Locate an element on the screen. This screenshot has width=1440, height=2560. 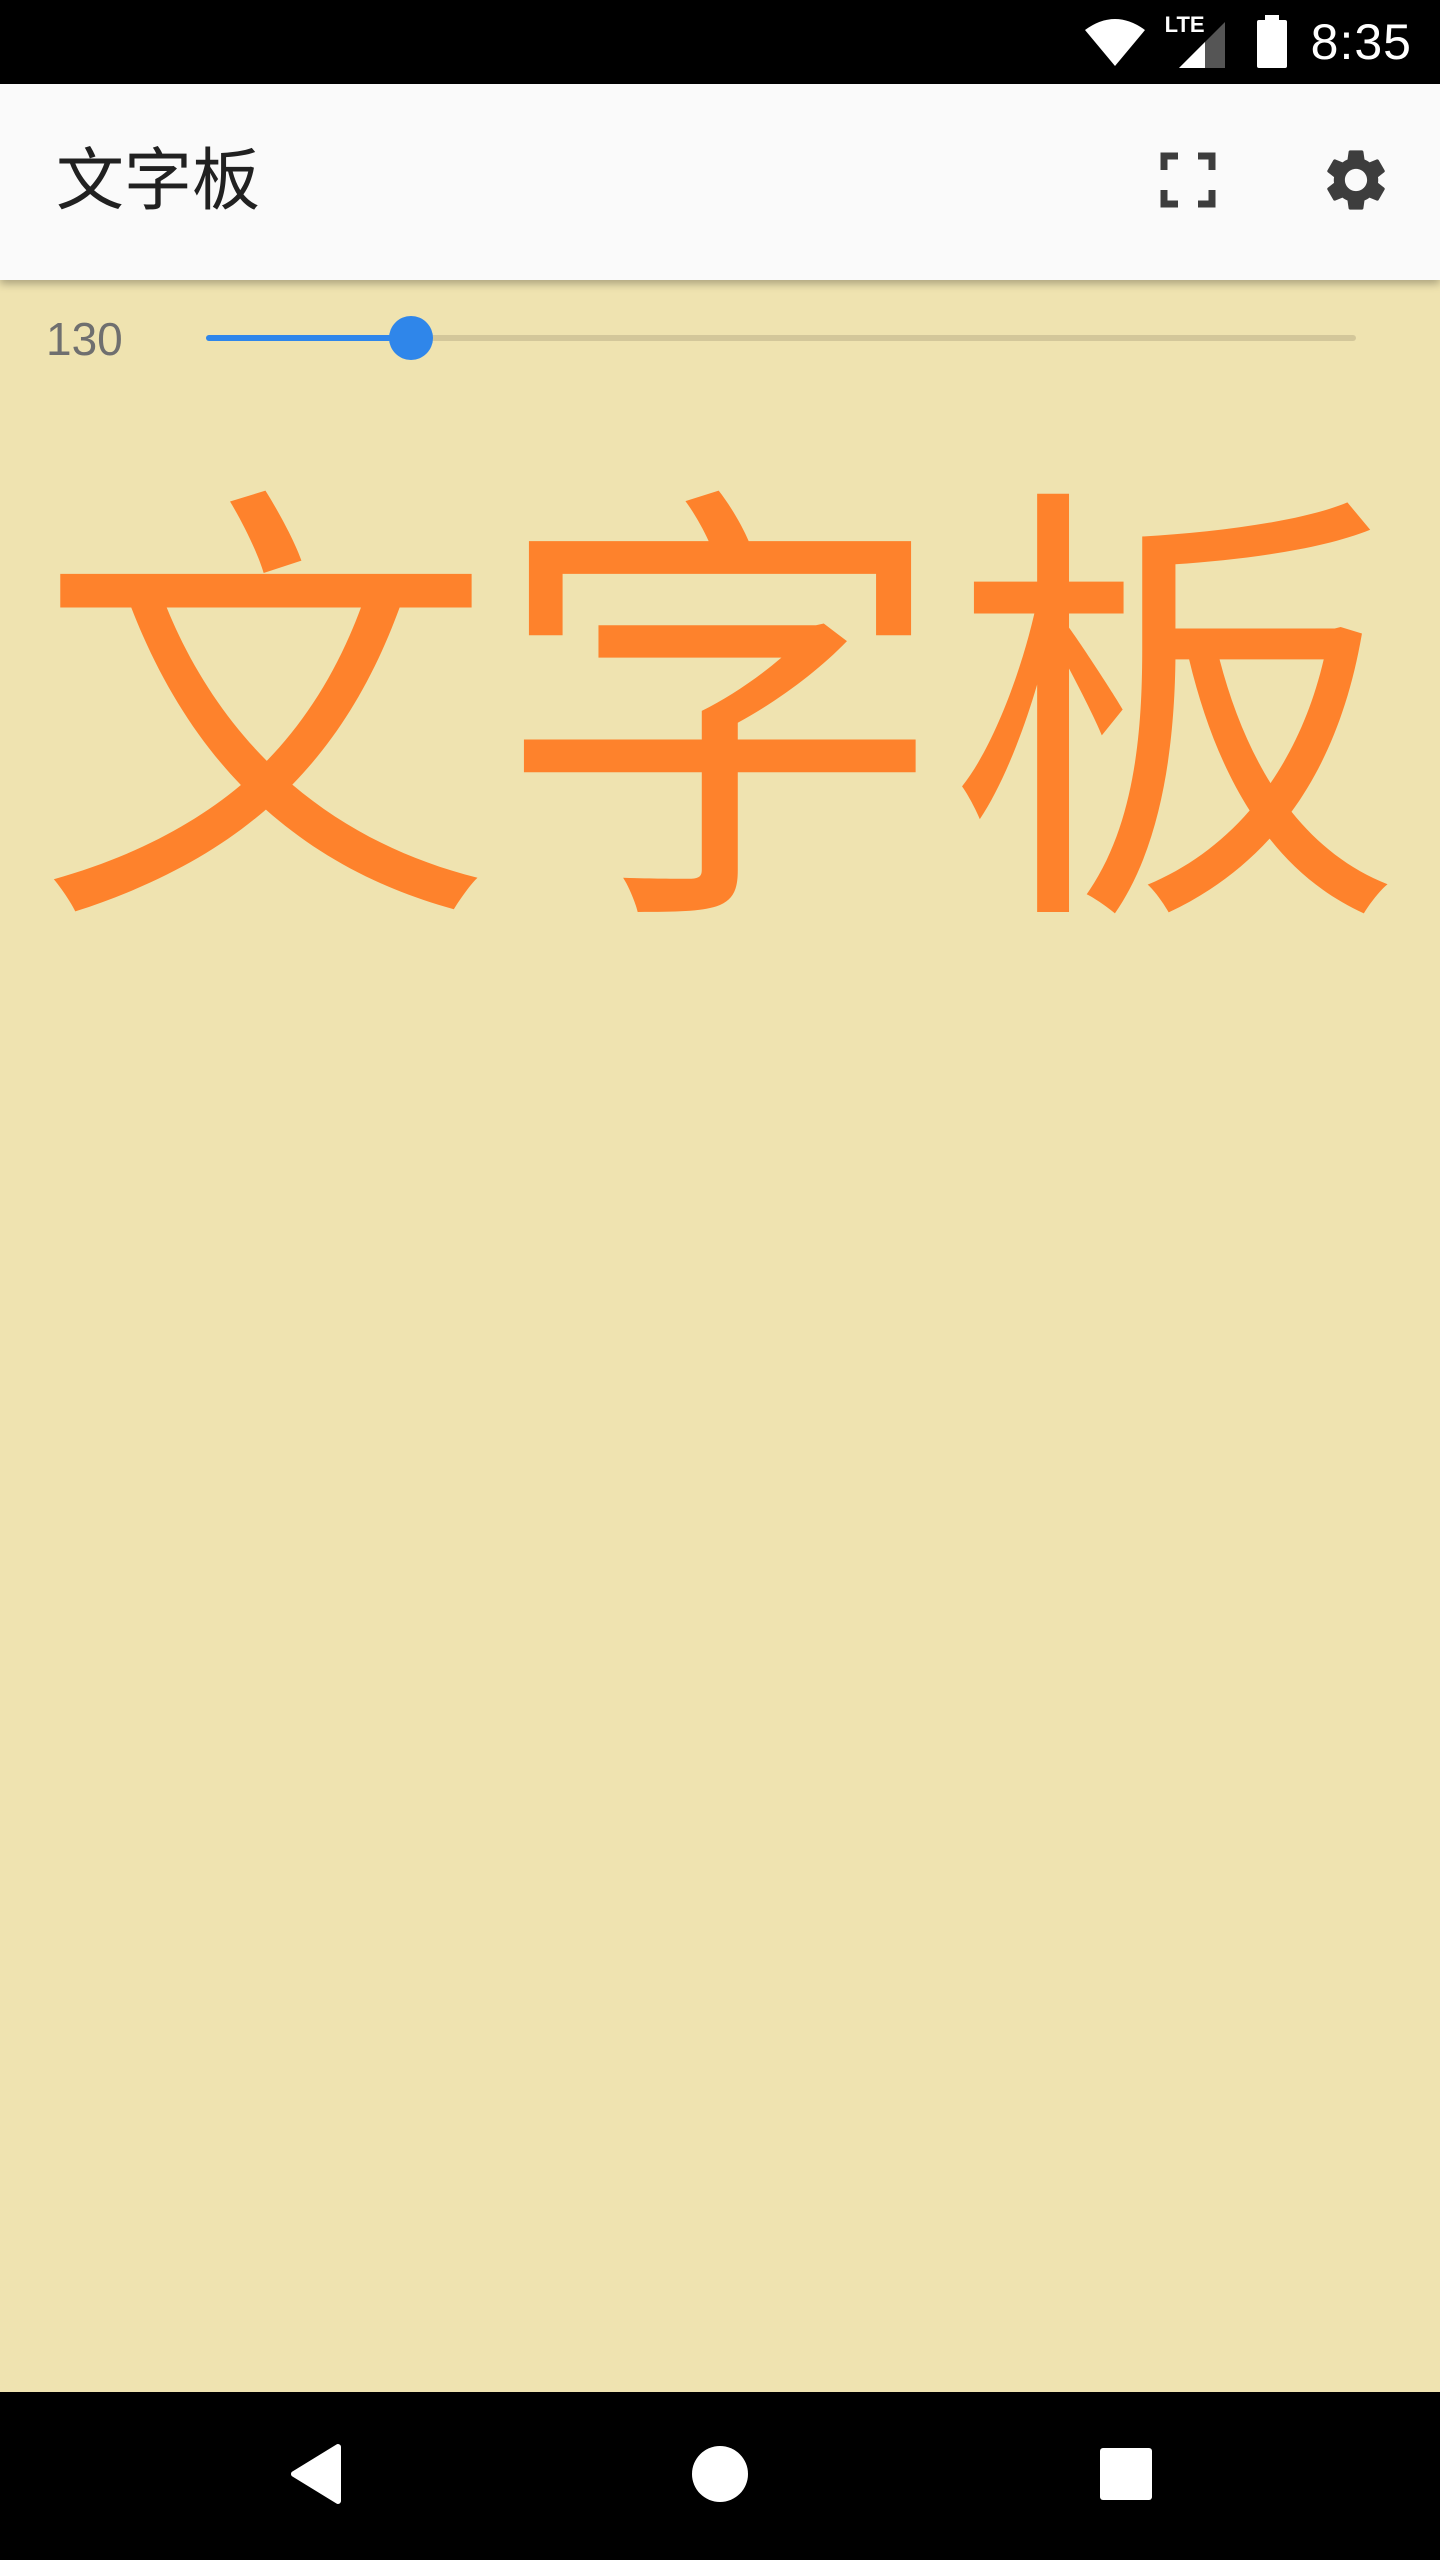
navigation-bar is located at coordinates (720, 2476).